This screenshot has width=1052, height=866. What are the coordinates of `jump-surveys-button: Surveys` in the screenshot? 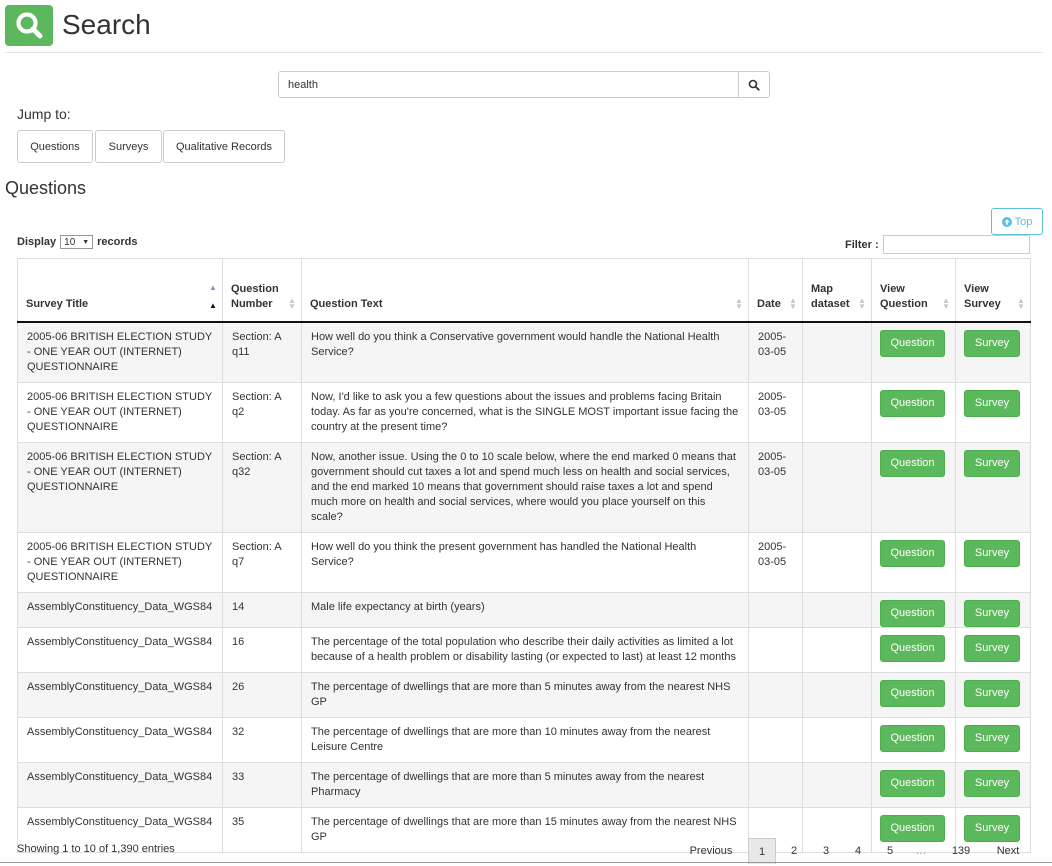 It's located at (128, 146).